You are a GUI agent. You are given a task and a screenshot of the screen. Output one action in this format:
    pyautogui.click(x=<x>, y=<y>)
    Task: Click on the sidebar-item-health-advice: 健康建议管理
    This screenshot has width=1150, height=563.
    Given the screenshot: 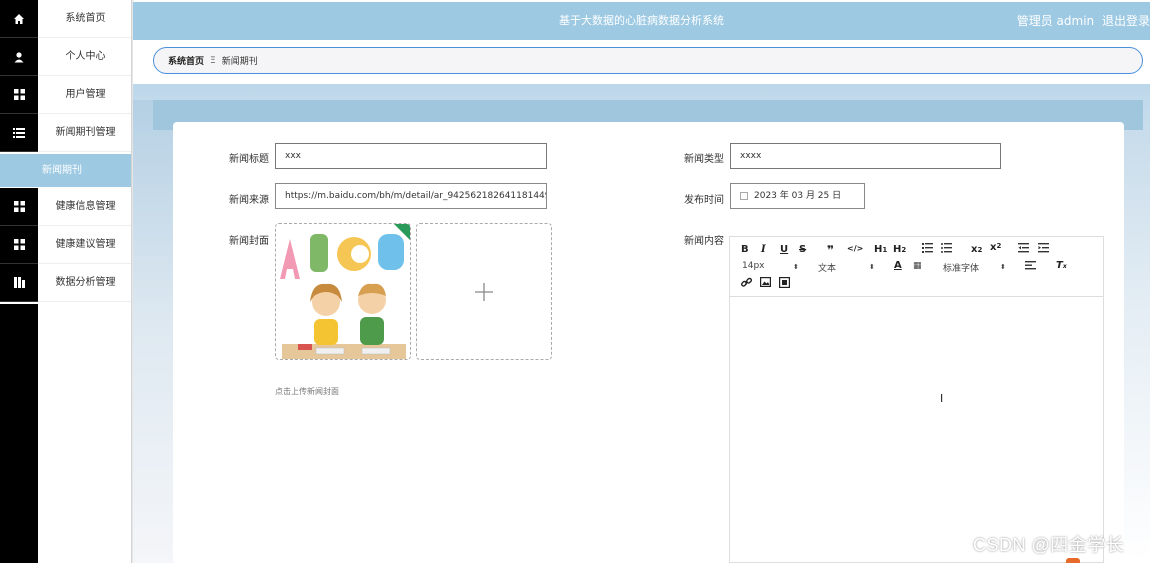 What is the action you would take?
    pyautogui.click(x=66, y=245)
    